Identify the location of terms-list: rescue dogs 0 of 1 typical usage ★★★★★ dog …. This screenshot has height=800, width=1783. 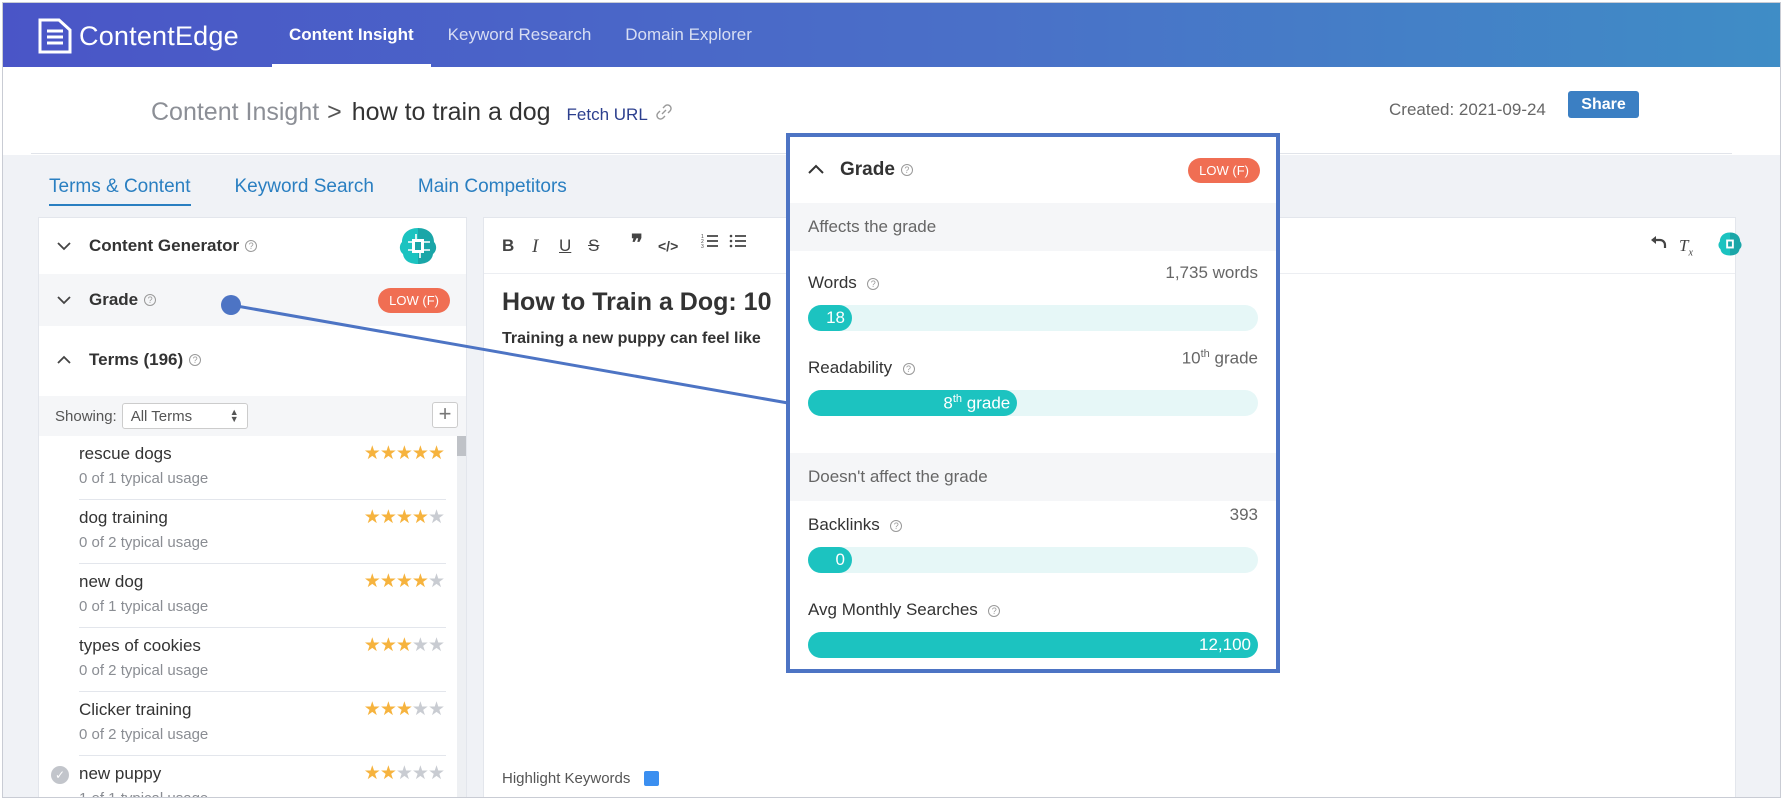
(252, 616).